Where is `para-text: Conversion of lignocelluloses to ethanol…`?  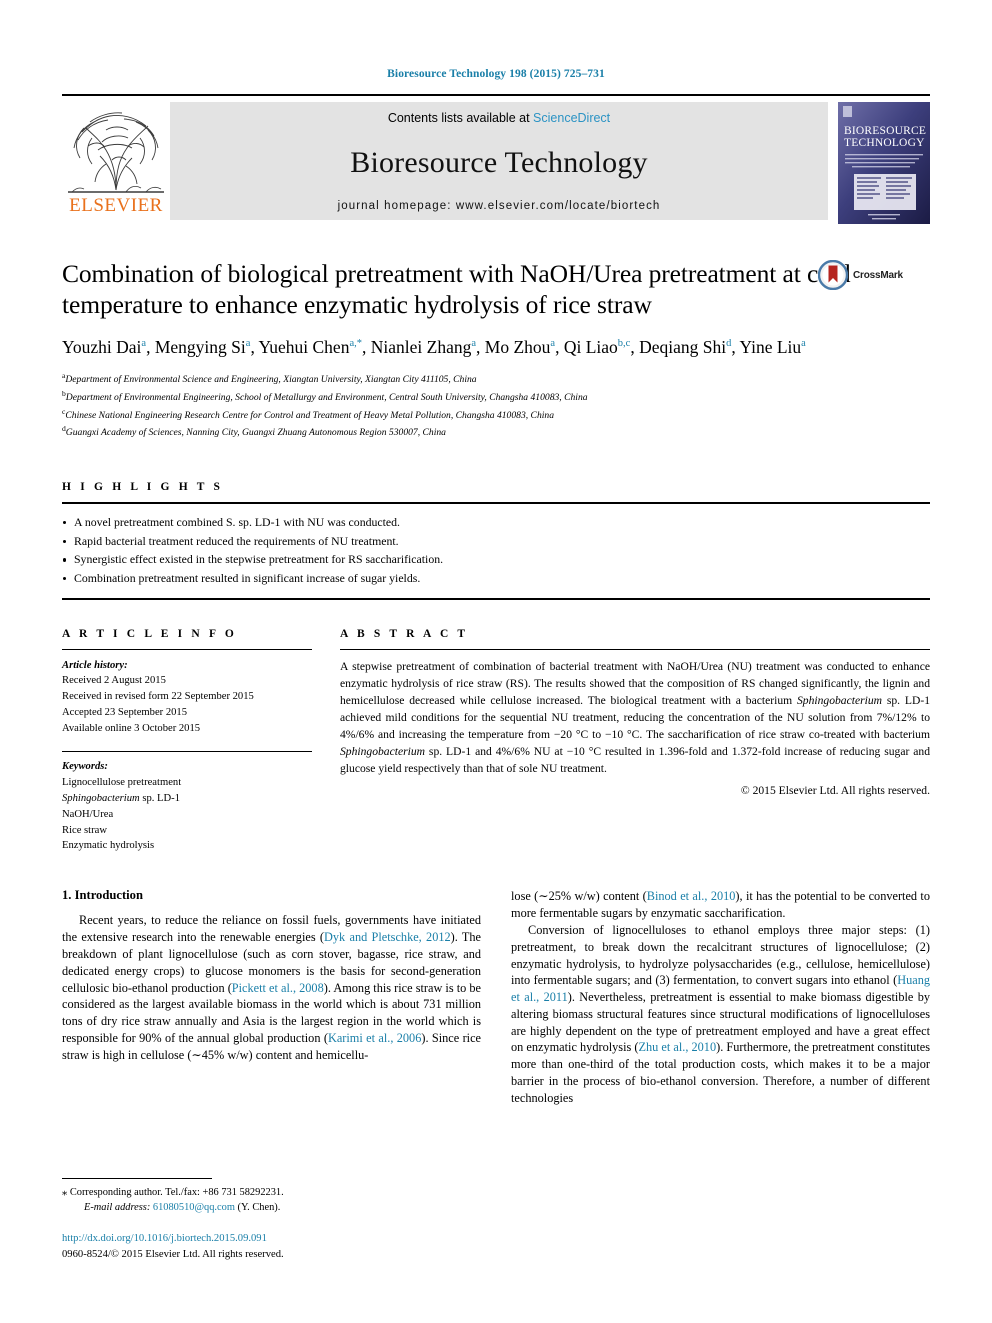 para-text: Conversion of lignocelluloses to ethanol… is located at coordinates (720, 955).